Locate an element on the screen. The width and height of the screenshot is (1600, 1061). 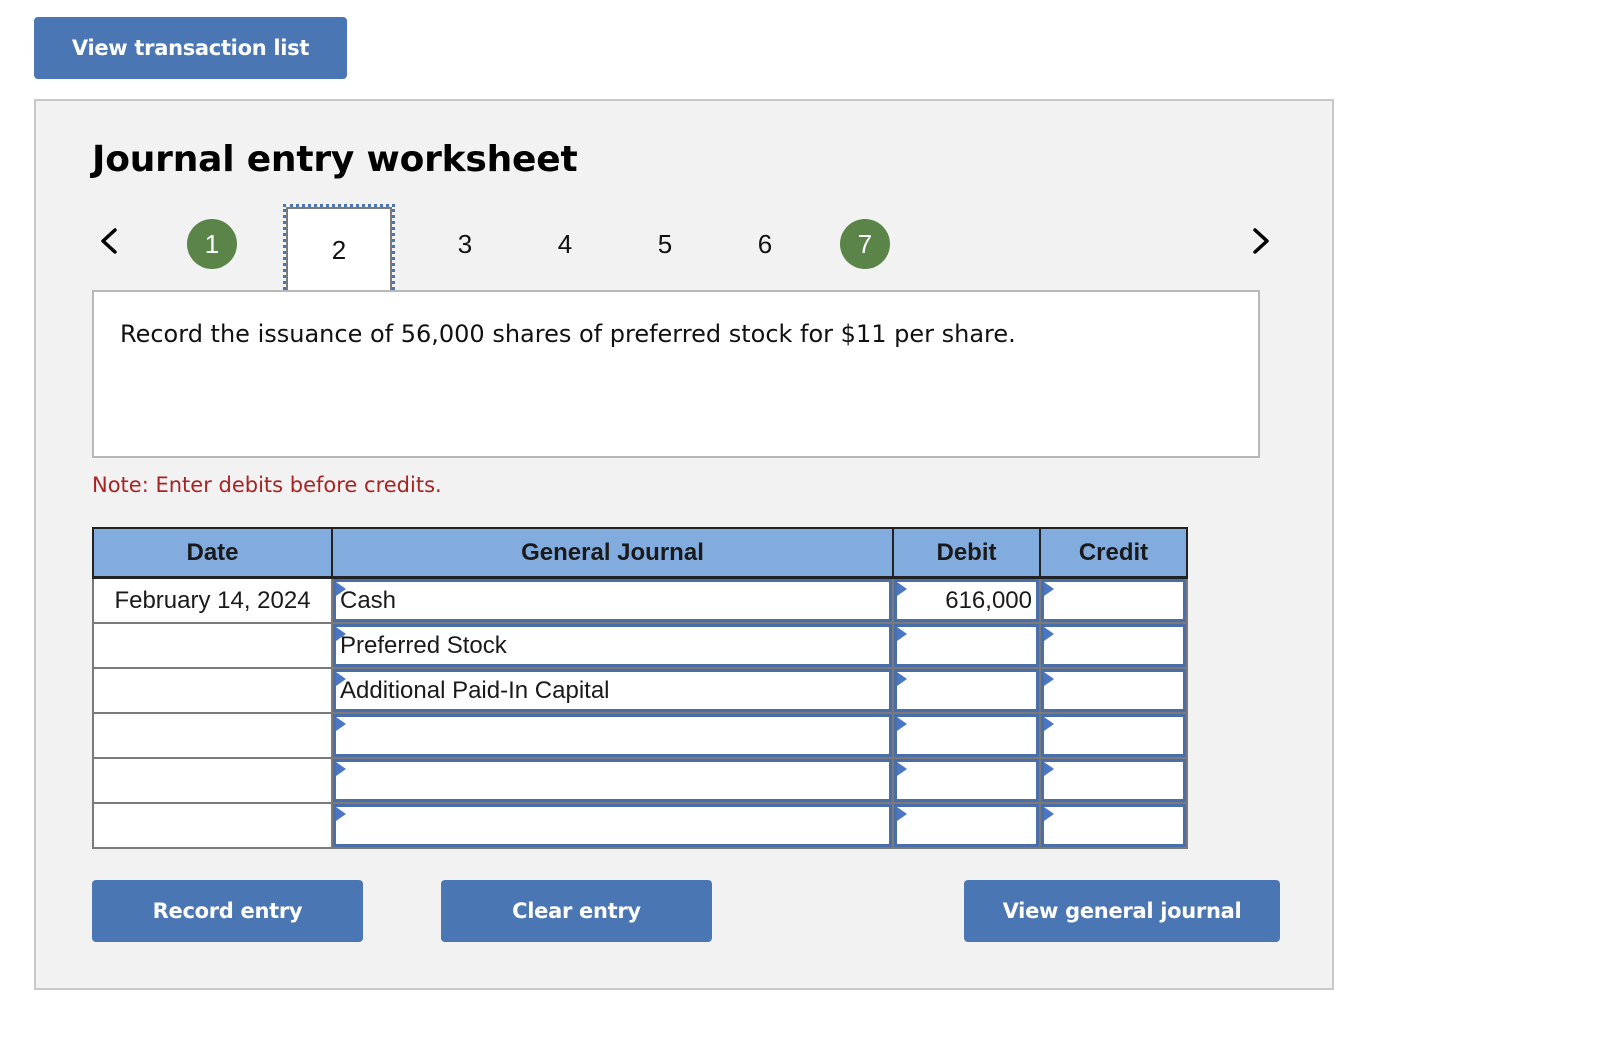
table-header-row: Date General Journal Debit Credit is located at coordinates (640, 553).